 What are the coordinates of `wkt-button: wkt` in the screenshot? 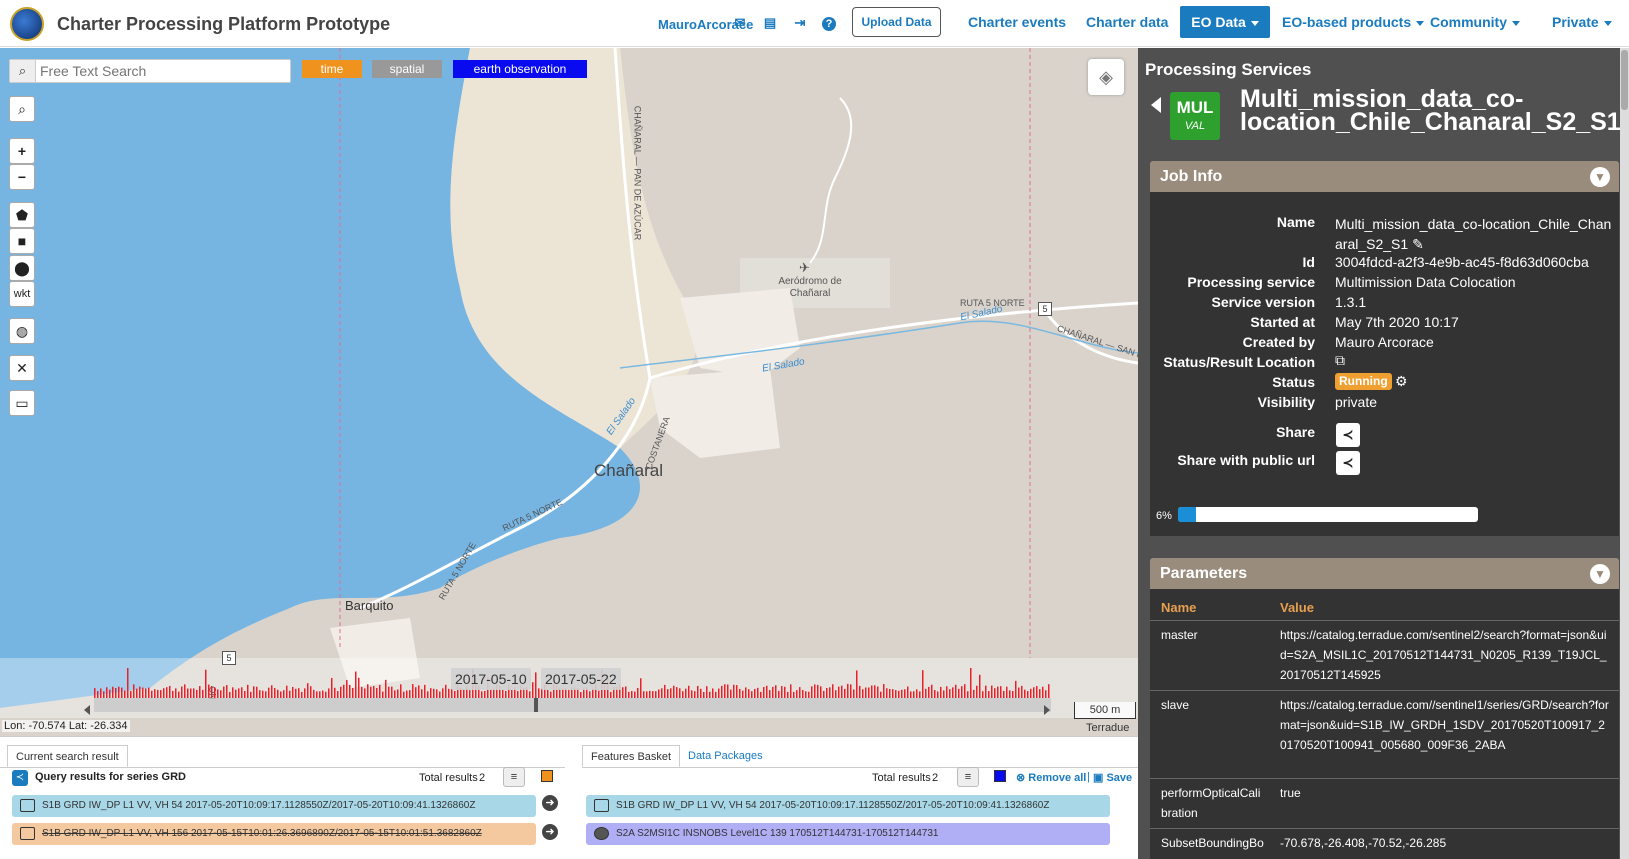 It's located at (22, 294).